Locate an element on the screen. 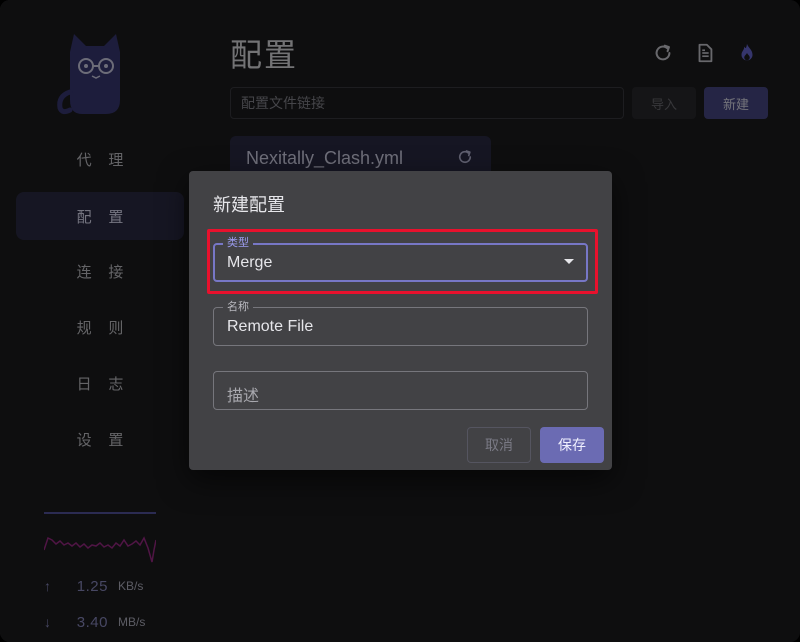 This screenshot has width=800, height=642. dialog-title: 新建配置 is located at coordinates (249, 205).